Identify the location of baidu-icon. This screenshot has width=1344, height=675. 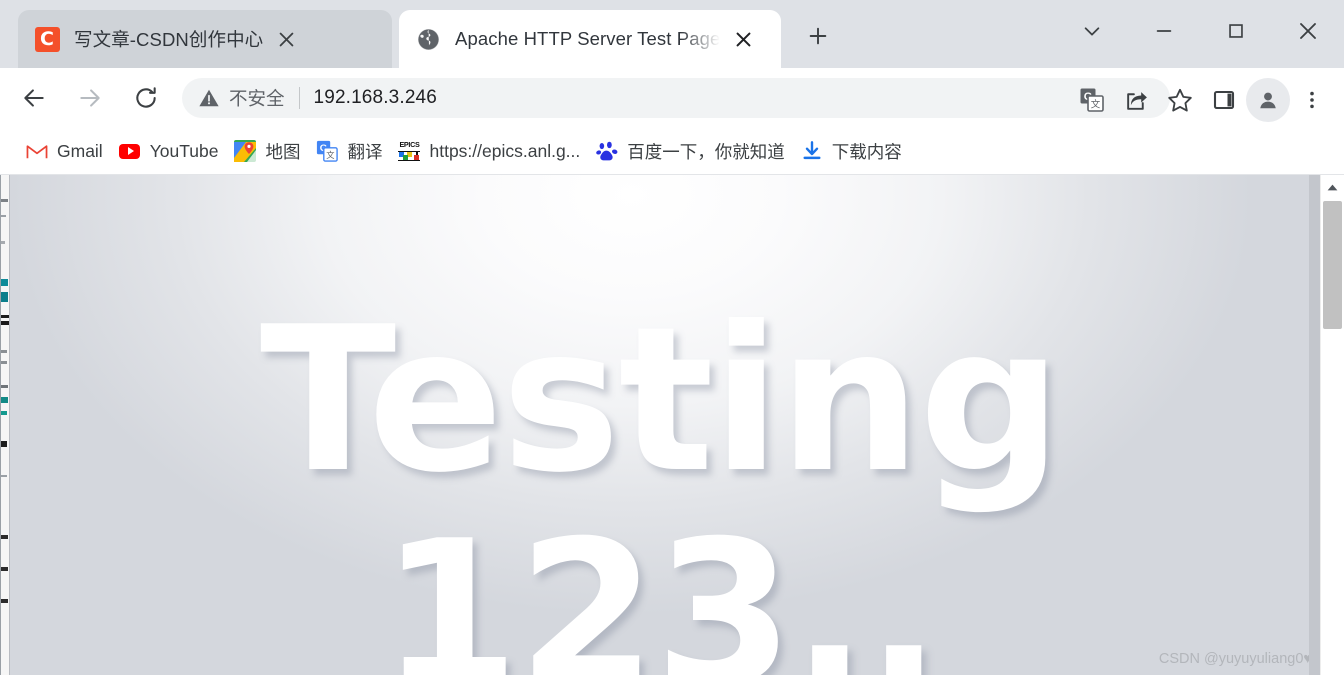
(607, 151).